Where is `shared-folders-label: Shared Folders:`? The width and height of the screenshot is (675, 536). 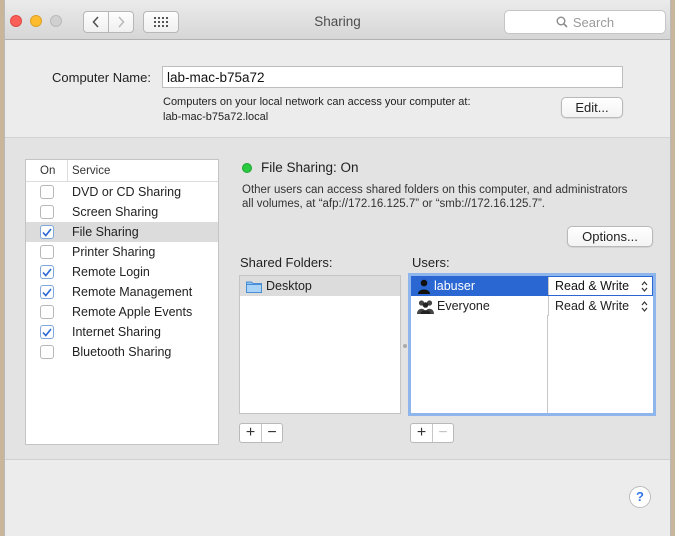 shared-folders-label: Shared Folders: is located at coordinates (286, 262).